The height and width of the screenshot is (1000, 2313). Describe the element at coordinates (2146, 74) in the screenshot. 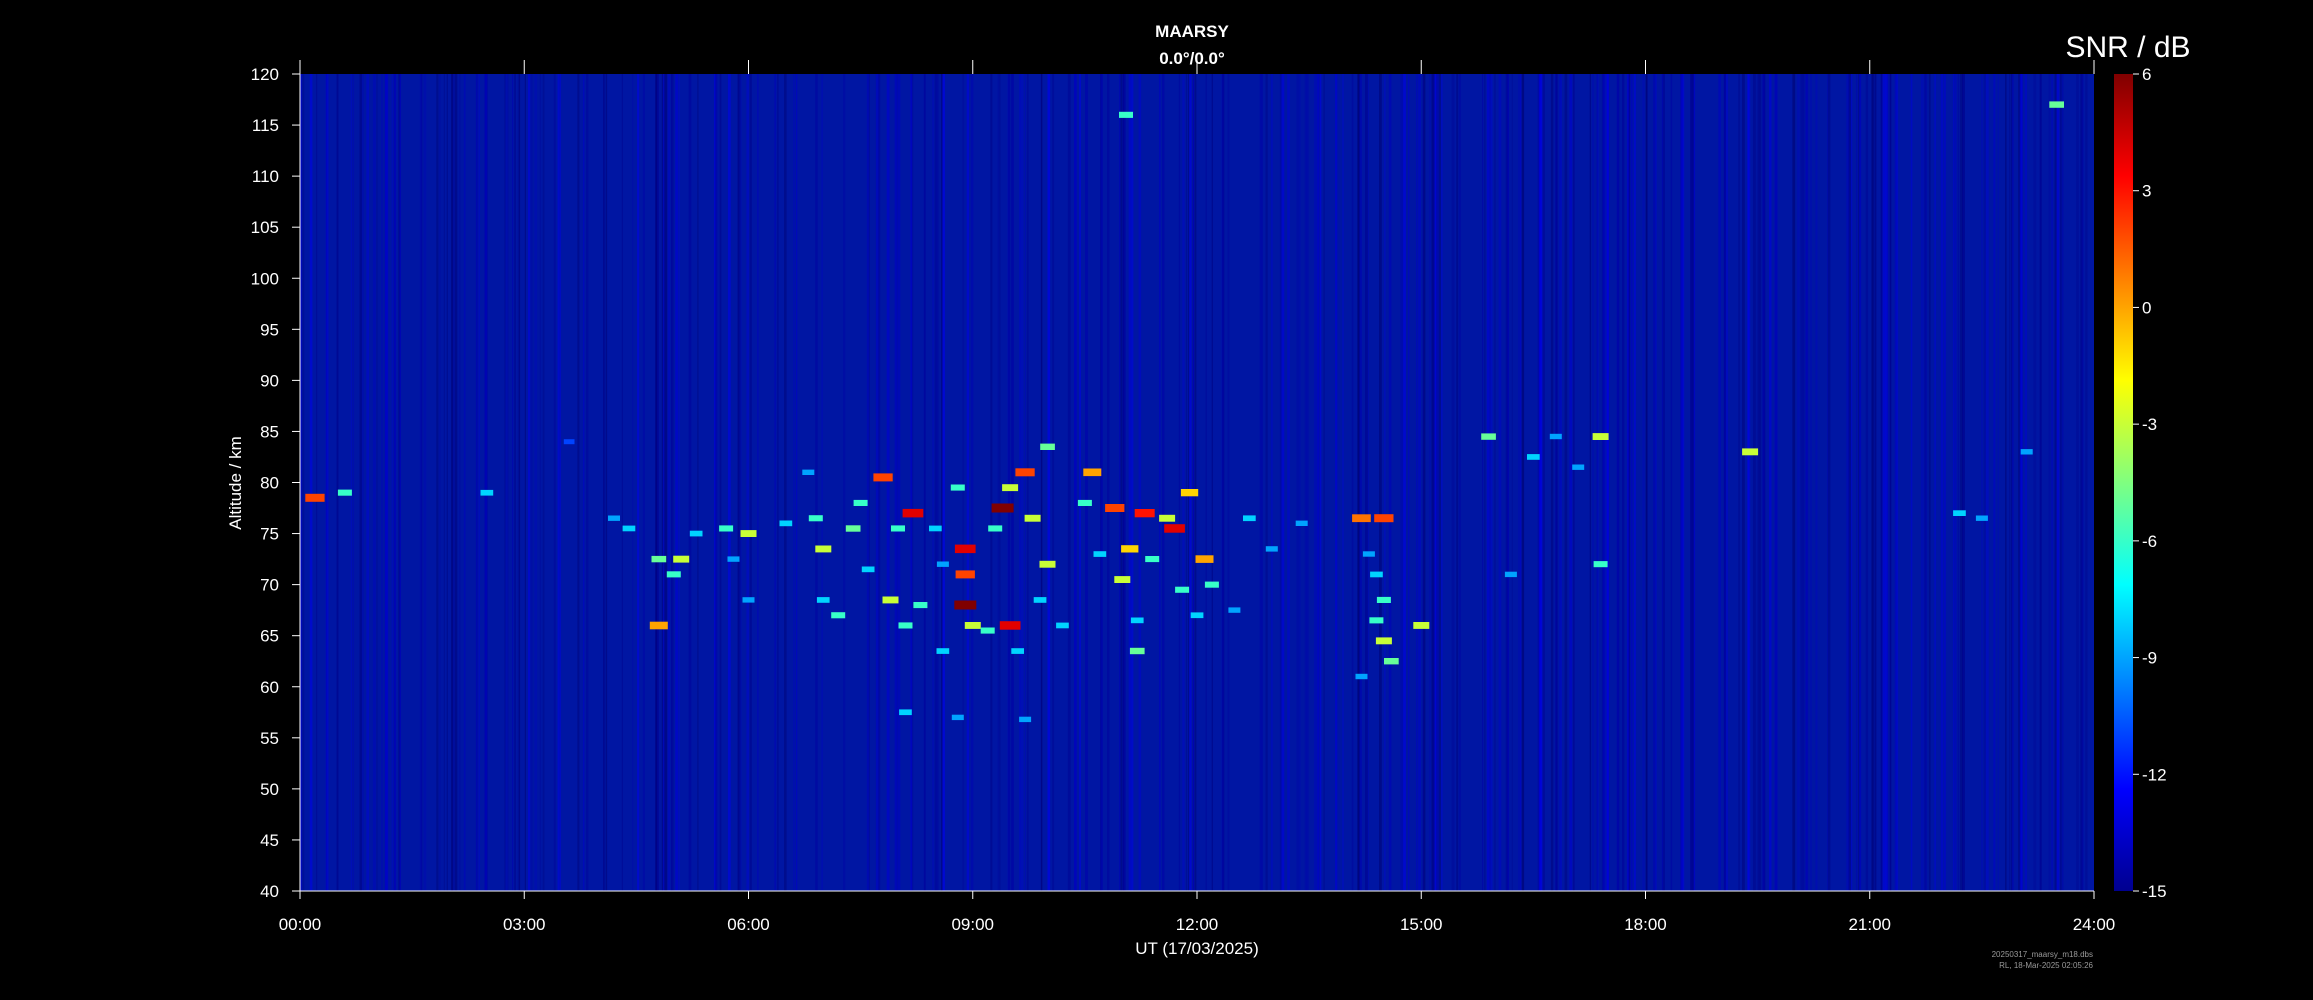

I see `colorbar-tick-label: 6` at that location.